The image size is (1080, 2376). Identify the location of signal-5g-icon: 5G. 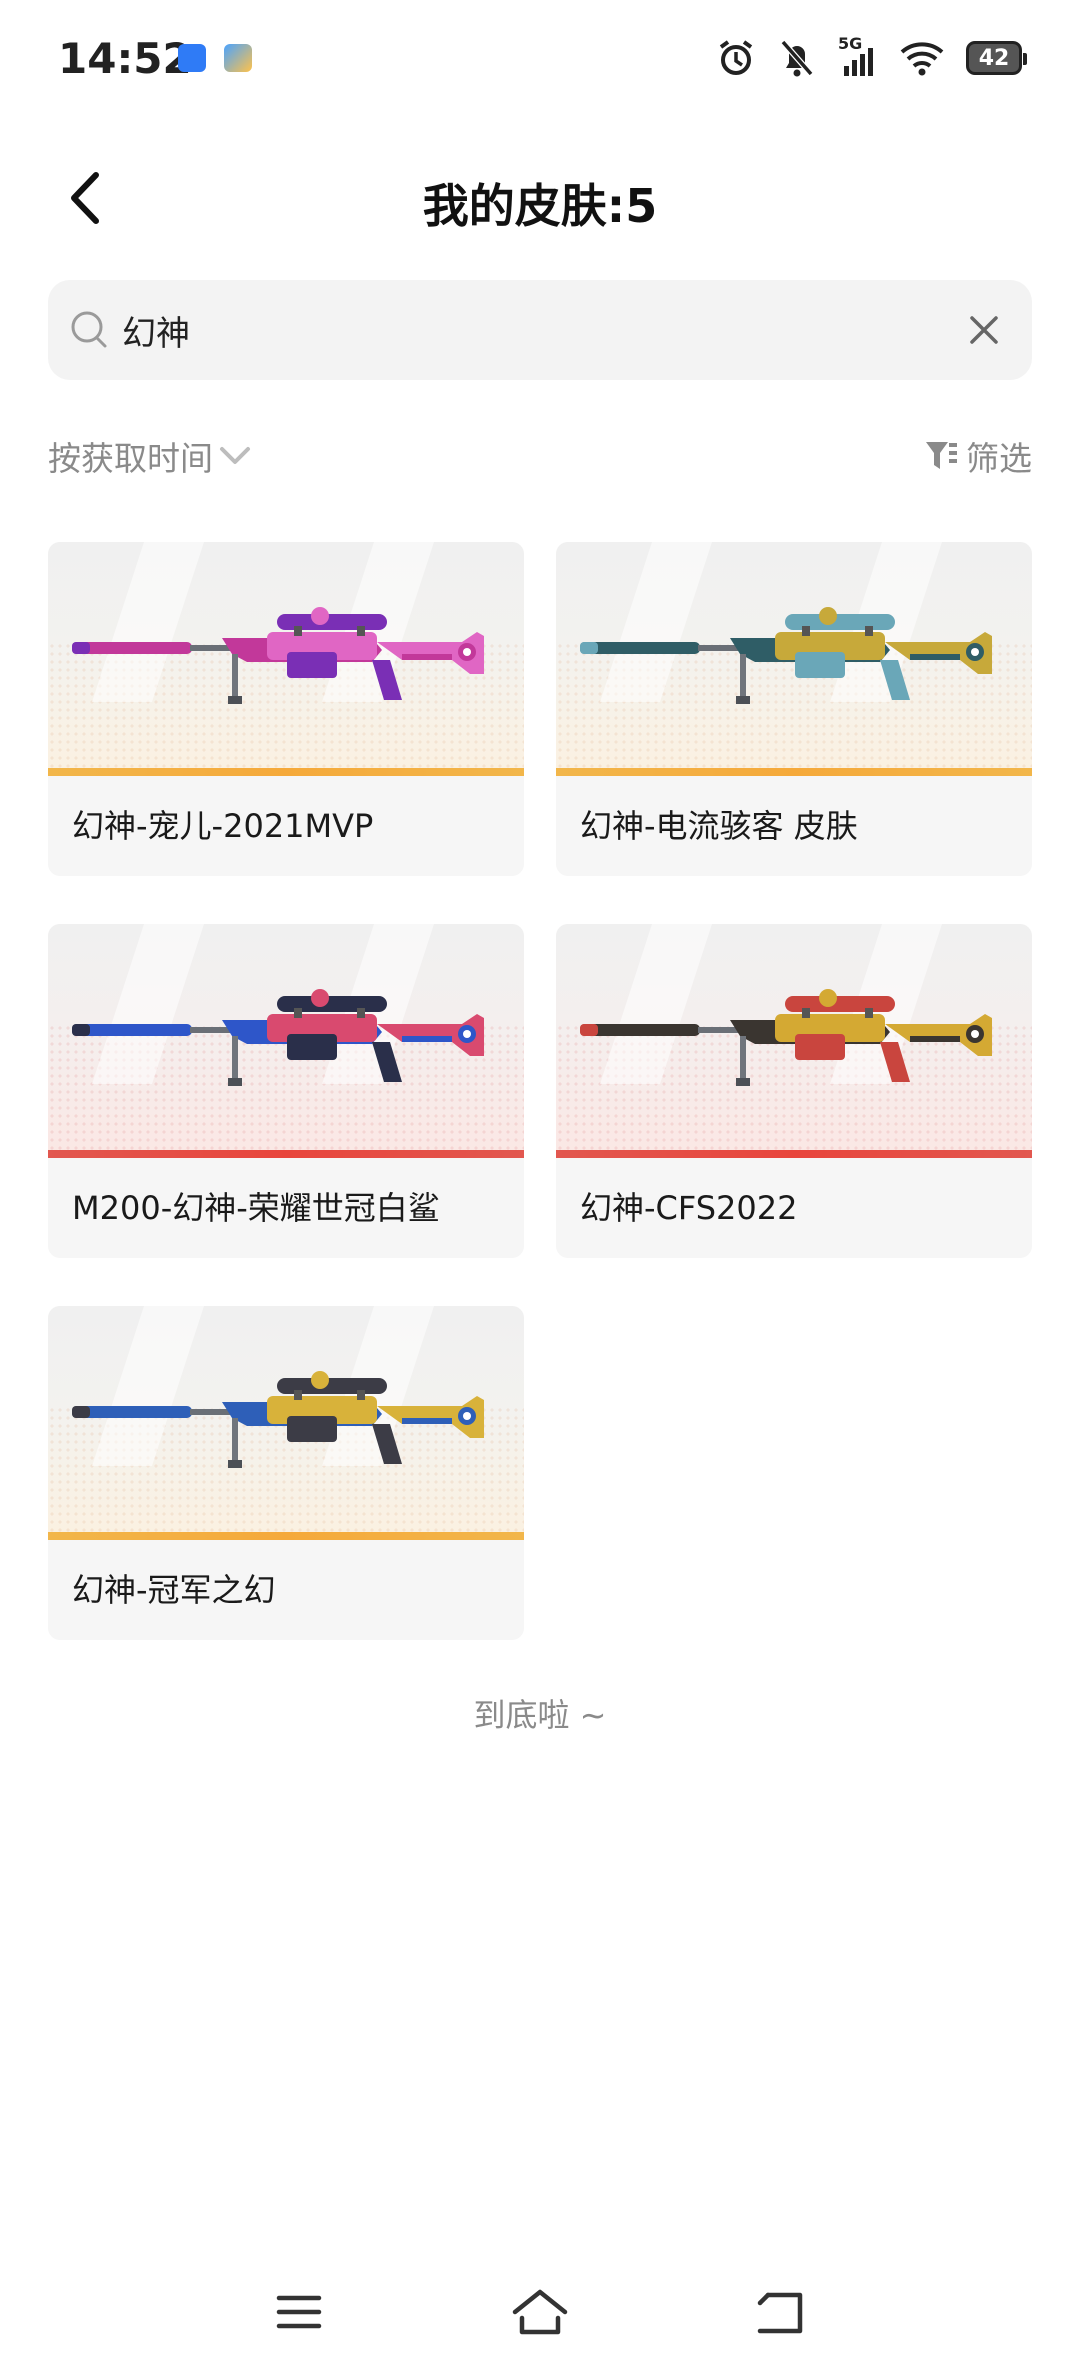
(858, 56).